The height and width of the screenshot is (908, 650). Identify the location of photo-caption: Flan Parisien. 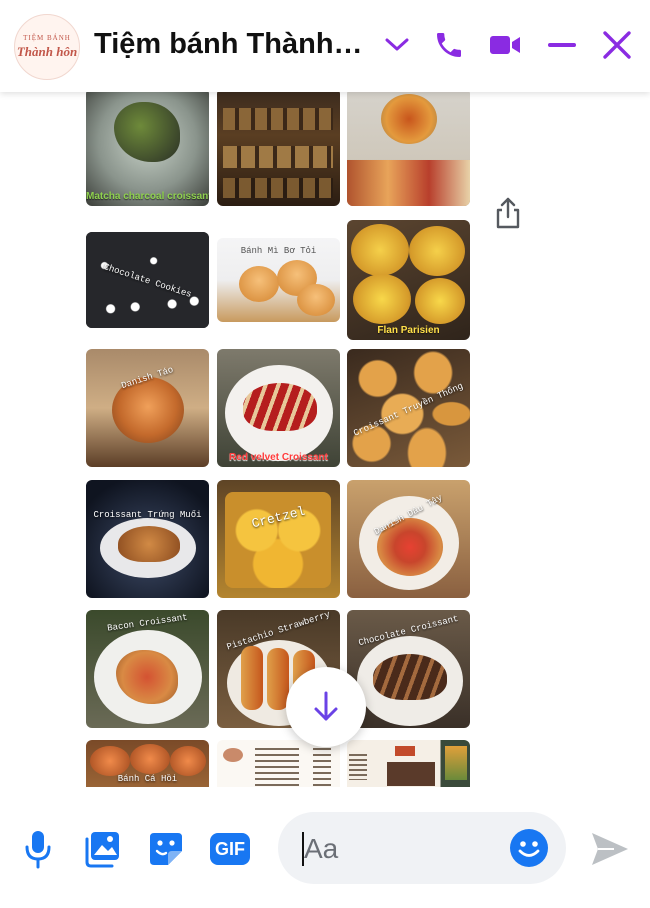
(408, 330).